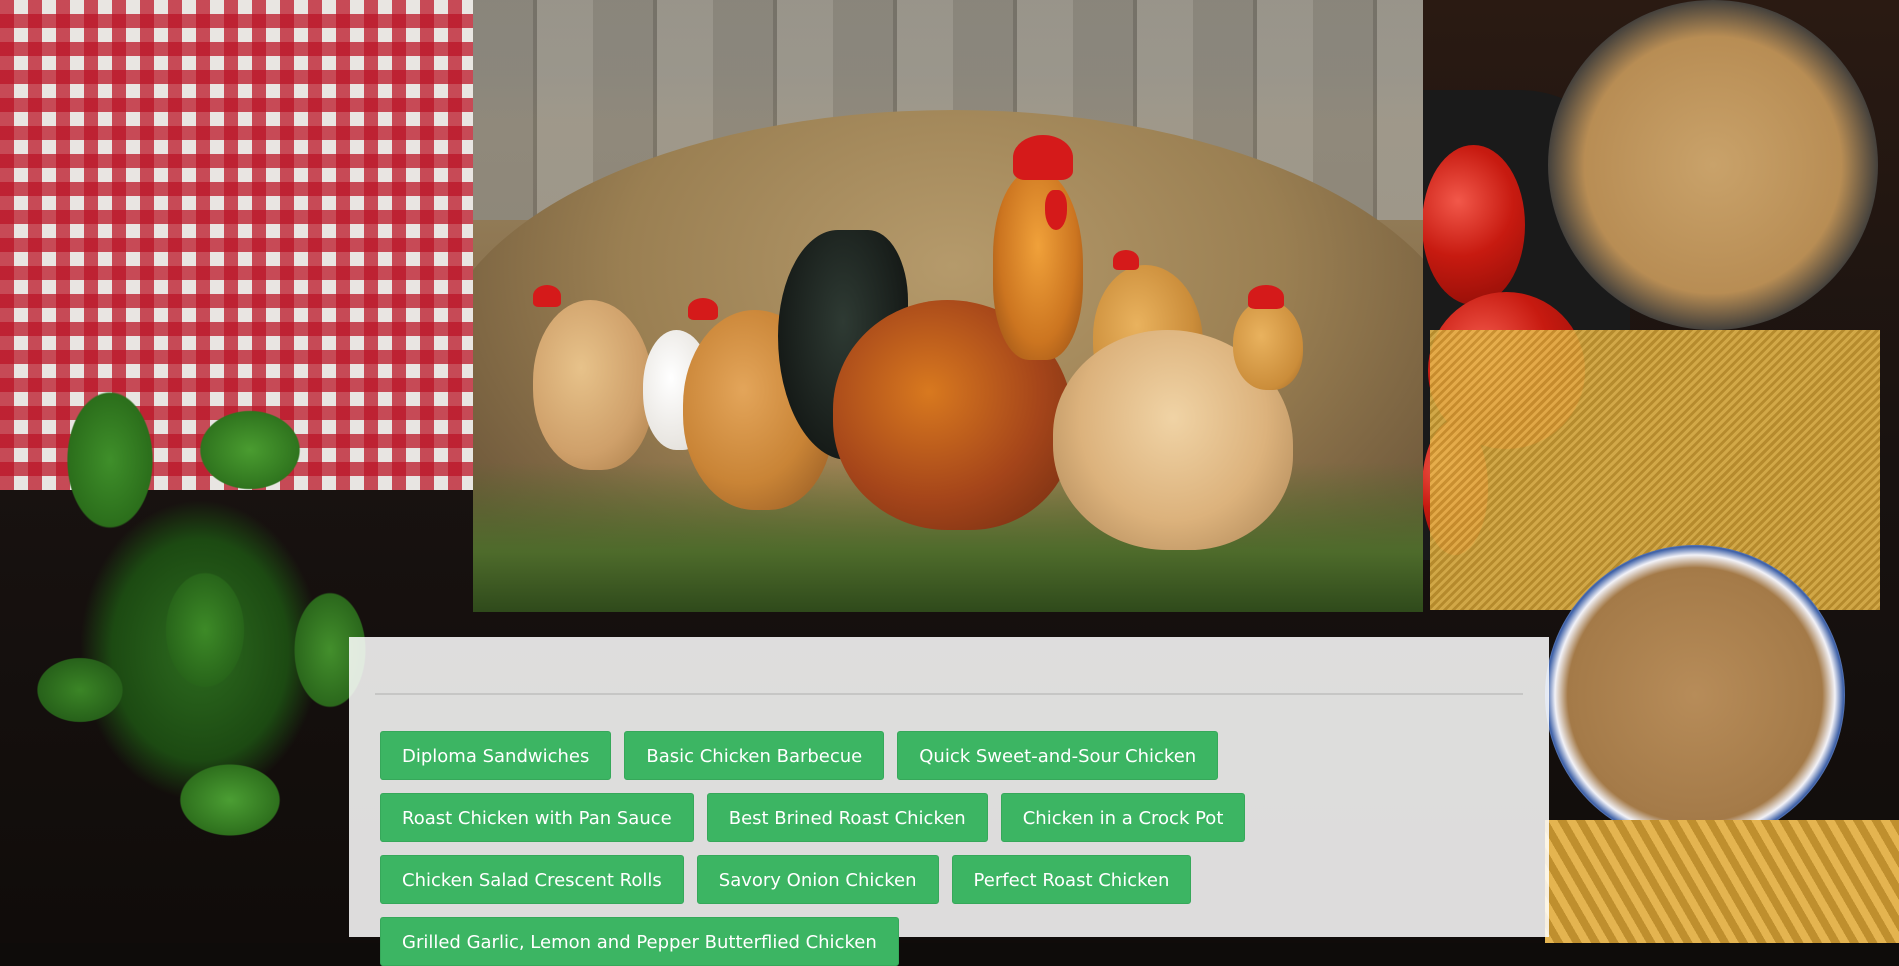  I want to click on rooster-comb, so click(1043, 157).